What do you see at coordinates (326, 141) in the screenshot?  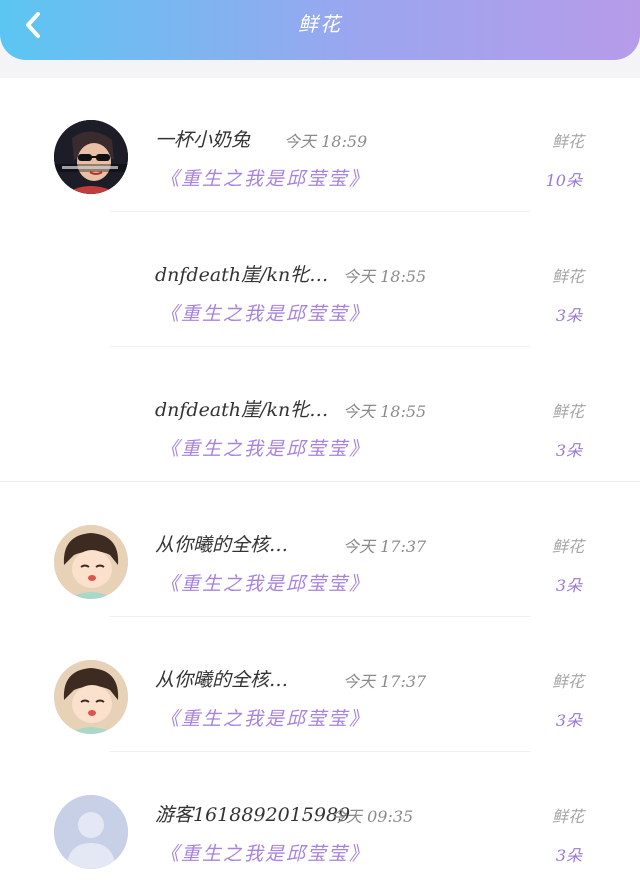 I see `send-time: 今天 18:59` at bounding box center [326, 141].